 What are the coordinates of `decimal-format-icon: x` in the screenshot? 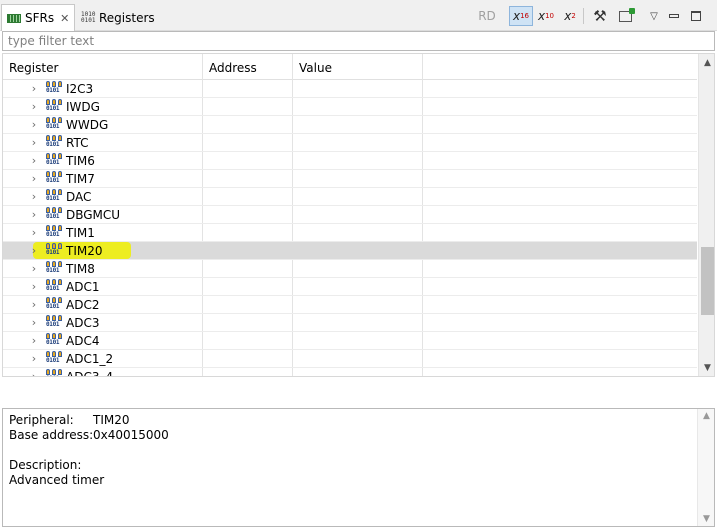 It's located at (541, 16).